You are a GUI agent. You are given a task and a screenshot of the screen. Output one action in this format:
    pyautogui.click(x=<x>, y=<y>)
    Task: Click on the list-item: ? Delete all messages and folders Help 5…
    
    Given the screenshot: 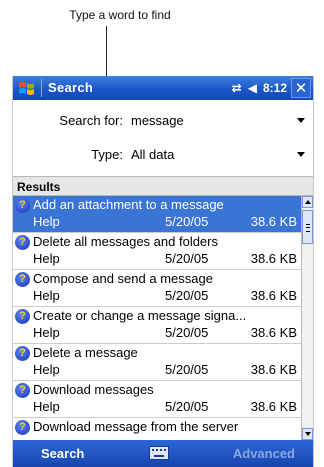 What is the action you would take?
    pyautogui.click(x=157, y=251)
    